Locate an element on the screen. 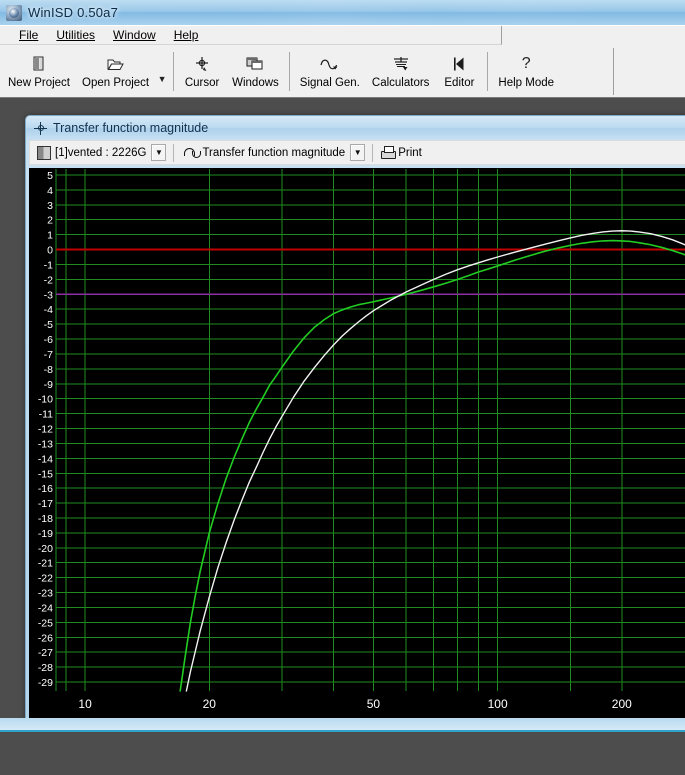 This screenshot has width=685, height=775. toolbar-label-open-project: Open Project is located at coordinates (116, 83).